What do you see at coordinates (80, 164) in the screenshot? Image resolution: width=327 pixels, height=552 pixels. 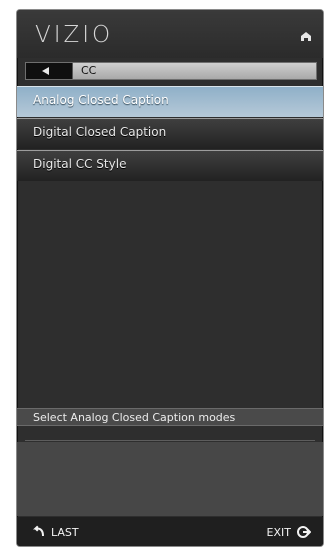 I see `menu-item-label: Digital CC Style` at bounding box center [80, 164].